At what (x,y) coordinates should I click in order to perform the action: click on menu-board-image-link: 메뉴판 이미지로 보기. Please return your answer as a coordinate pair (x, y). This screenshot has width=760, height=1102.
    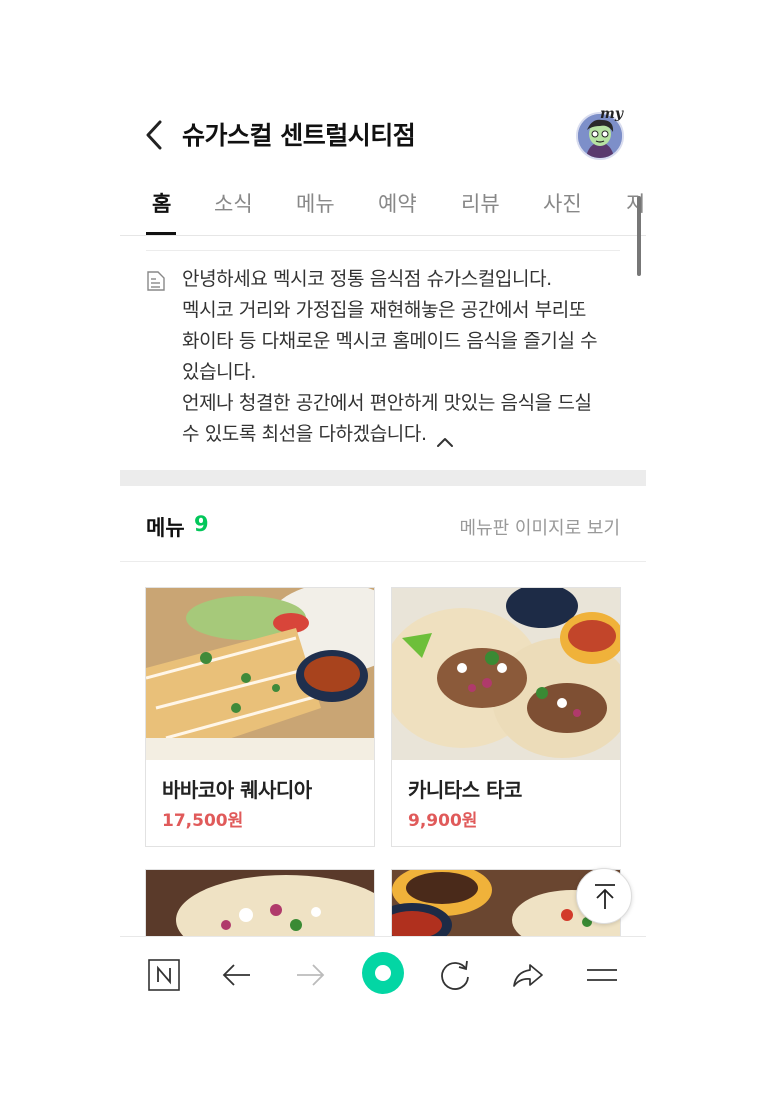
    Looking at the image, I should click on (540, 527).